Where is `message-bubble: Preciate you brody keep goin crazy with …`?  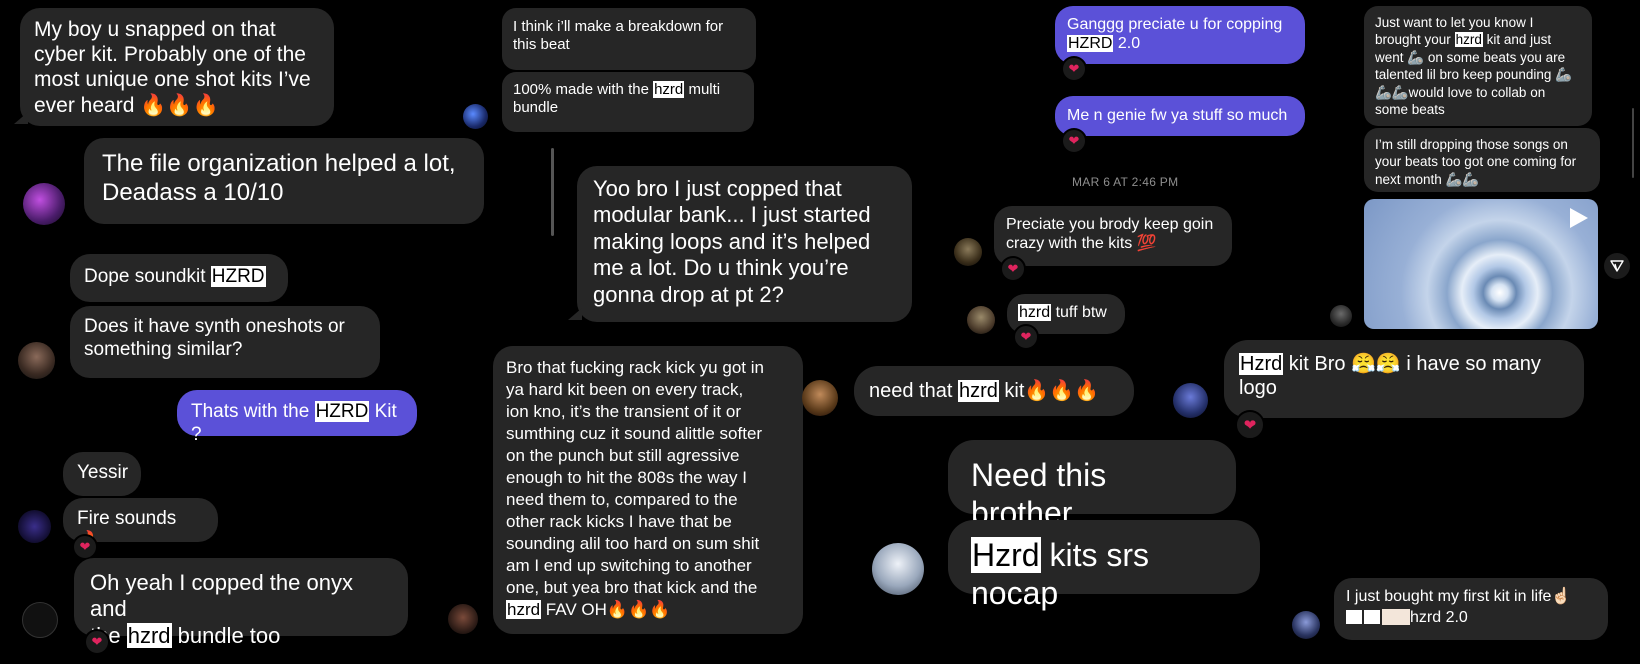
message-bubble: Preciate you brody keep goin crazy with … is located at coordinates (1113, 236).